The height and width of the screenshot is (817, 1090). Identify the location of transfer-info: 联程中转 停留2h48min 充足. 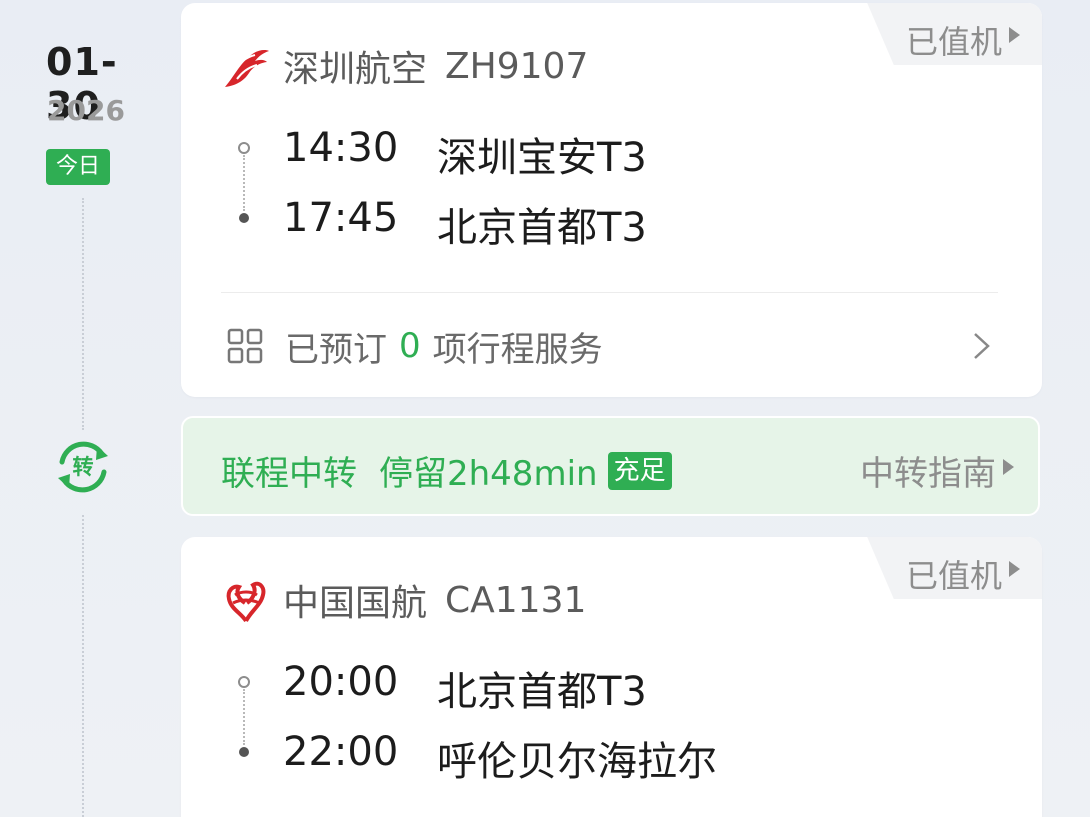
(446, 470).